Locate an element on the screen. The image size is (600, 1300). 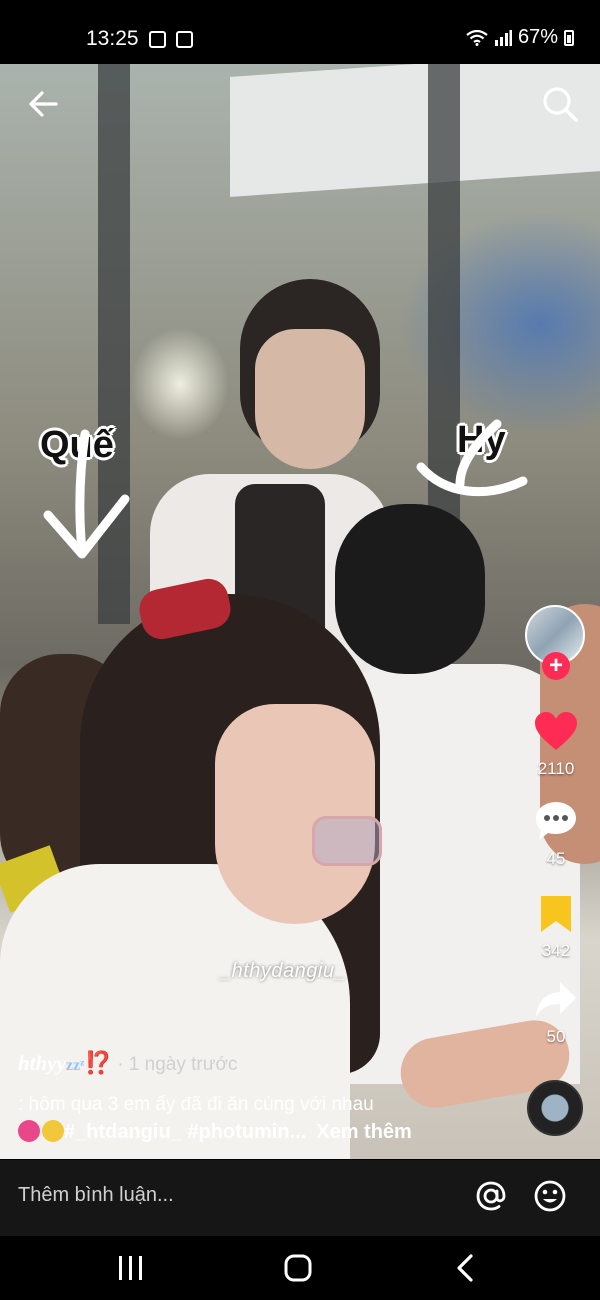
like-button: 2110 is located at coordinates (556, 745).